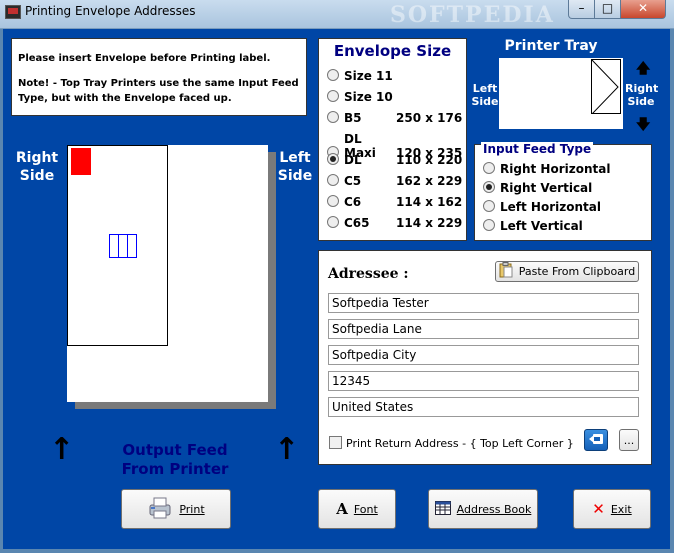 The height and width of the screenshot is (553, 674). What do you see at coordinates (551, 46) in the screenshot?
I see `printer-tray-title: Printer Tray` at bounding box center [551, 46].